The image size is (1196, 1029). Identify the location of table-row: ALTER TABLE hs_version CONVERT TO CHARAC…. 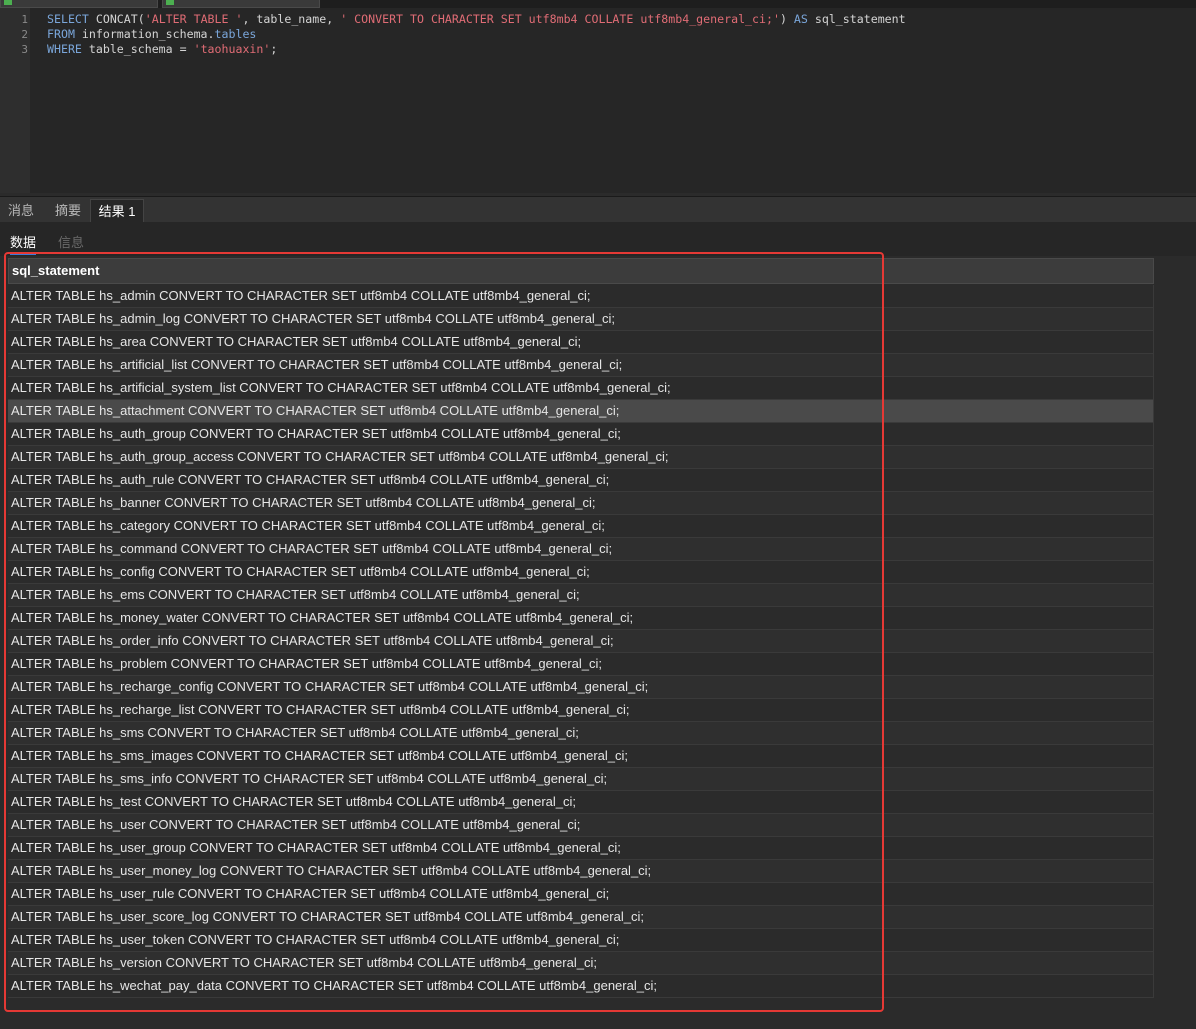
(581, 963).